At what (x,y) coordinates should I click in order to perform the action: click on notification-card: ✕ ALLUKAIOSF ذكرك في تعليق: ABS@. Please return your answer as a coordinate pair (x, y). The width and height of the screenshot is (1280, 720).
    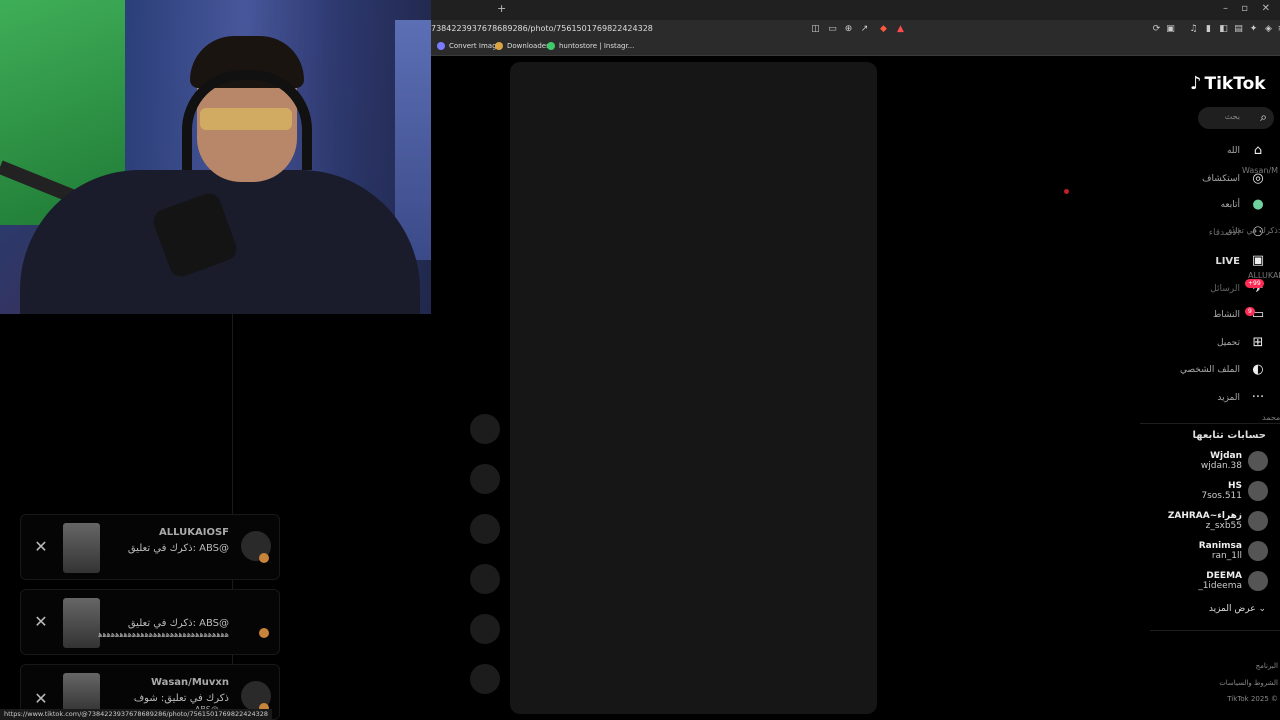
    Looking at the image, I should click on (150, 547).